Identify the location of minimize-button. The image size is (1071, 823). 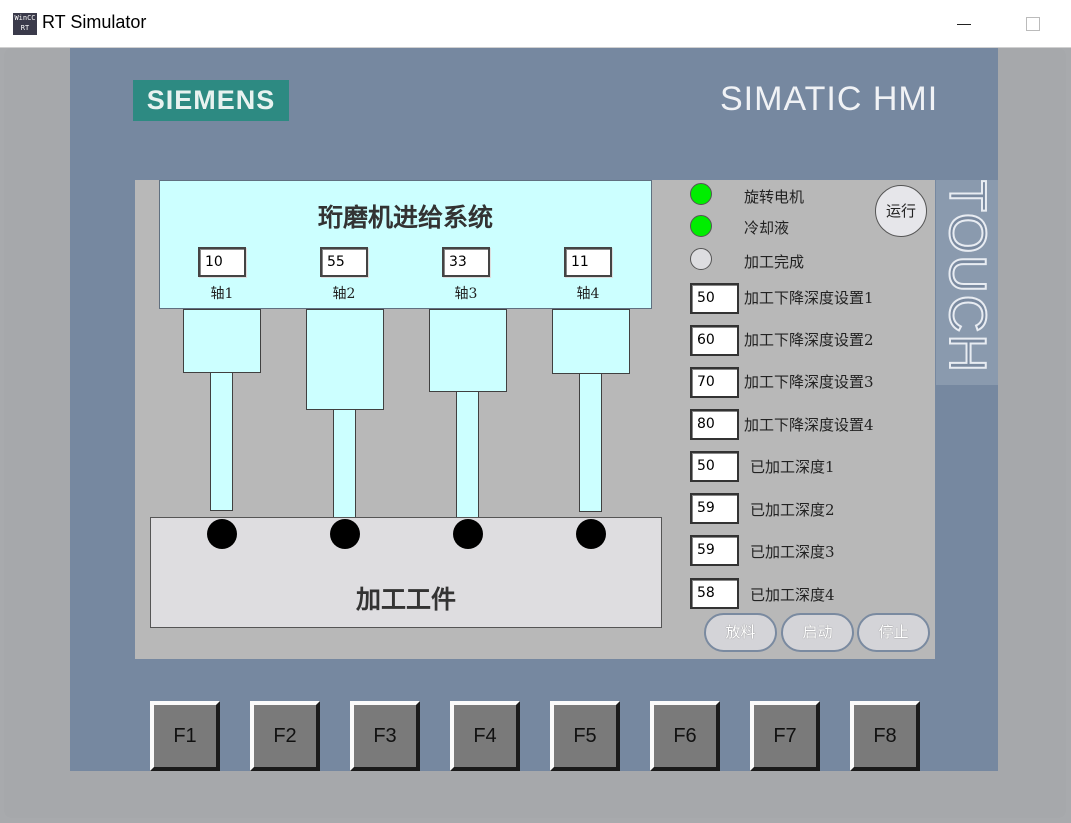
(964, 24).